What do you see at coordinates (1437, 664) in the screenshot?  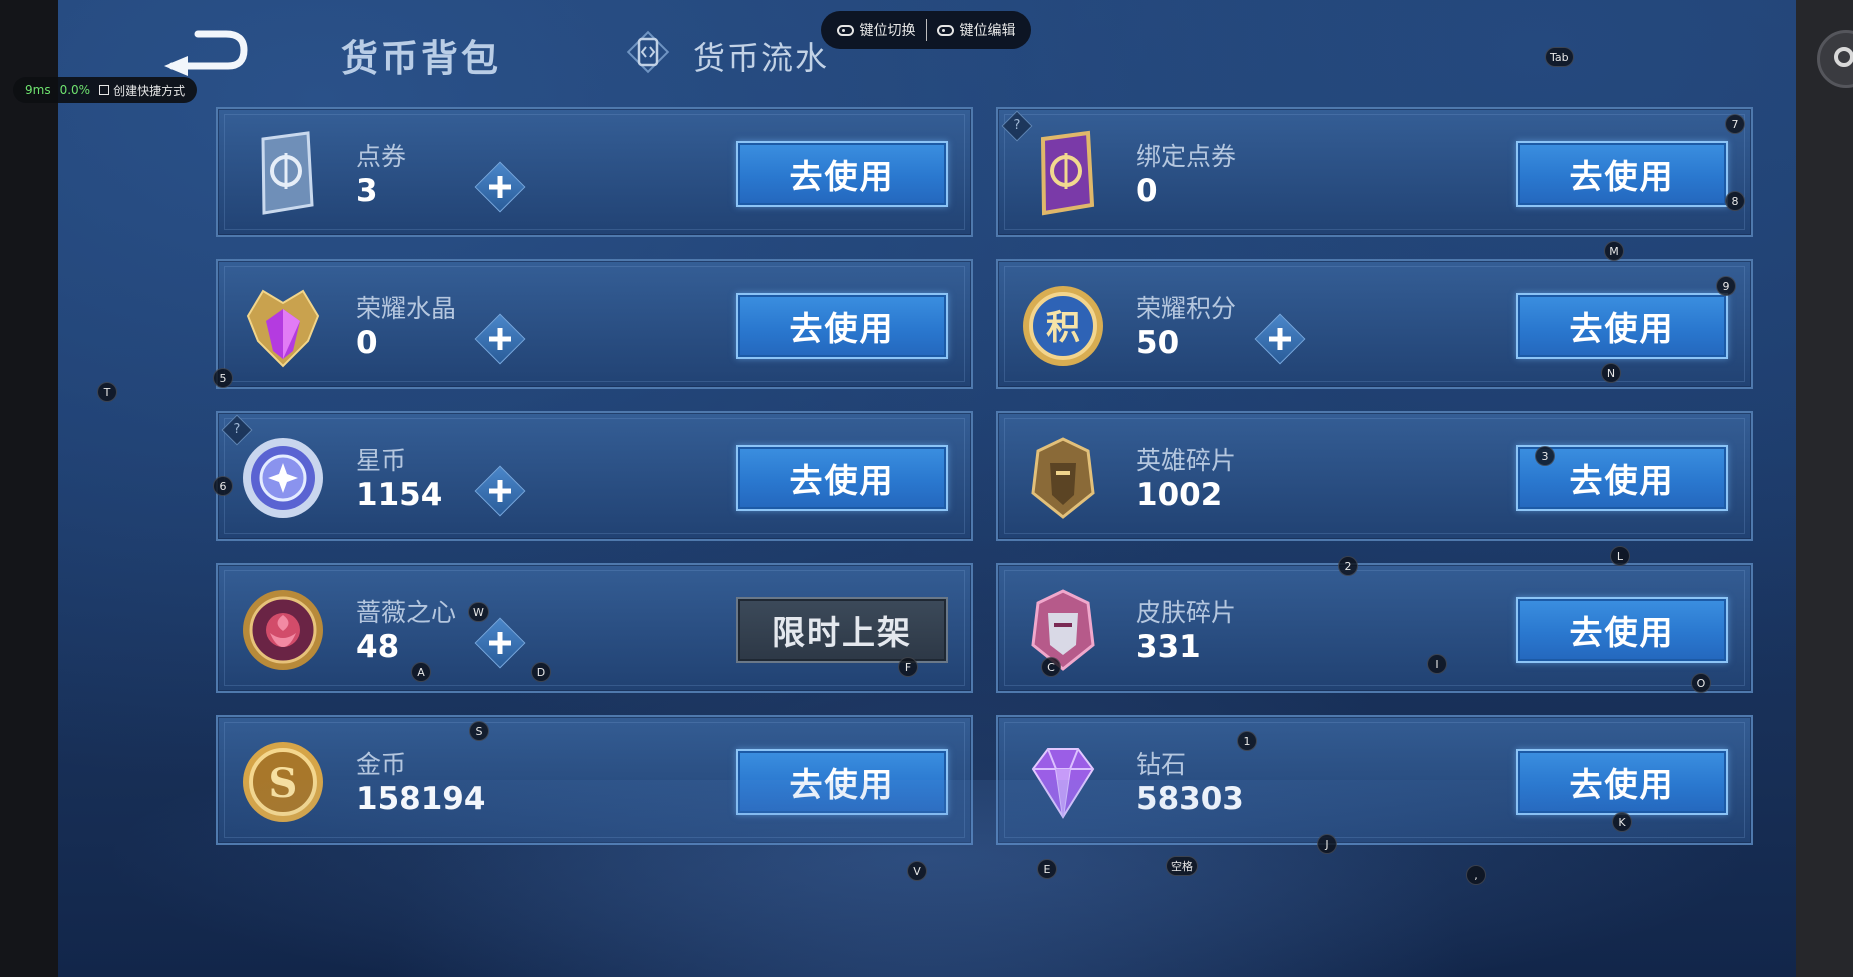 I see `key-marker: I` at bounding box center [1437, 664].